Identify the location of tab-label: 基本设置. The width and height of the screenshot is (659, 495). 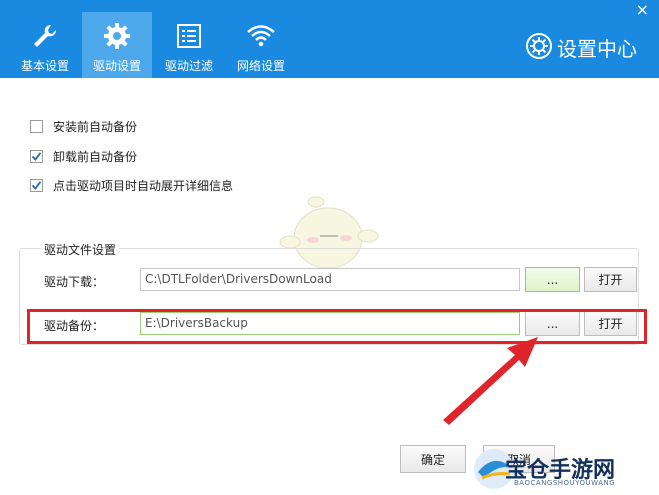
(44, 66).